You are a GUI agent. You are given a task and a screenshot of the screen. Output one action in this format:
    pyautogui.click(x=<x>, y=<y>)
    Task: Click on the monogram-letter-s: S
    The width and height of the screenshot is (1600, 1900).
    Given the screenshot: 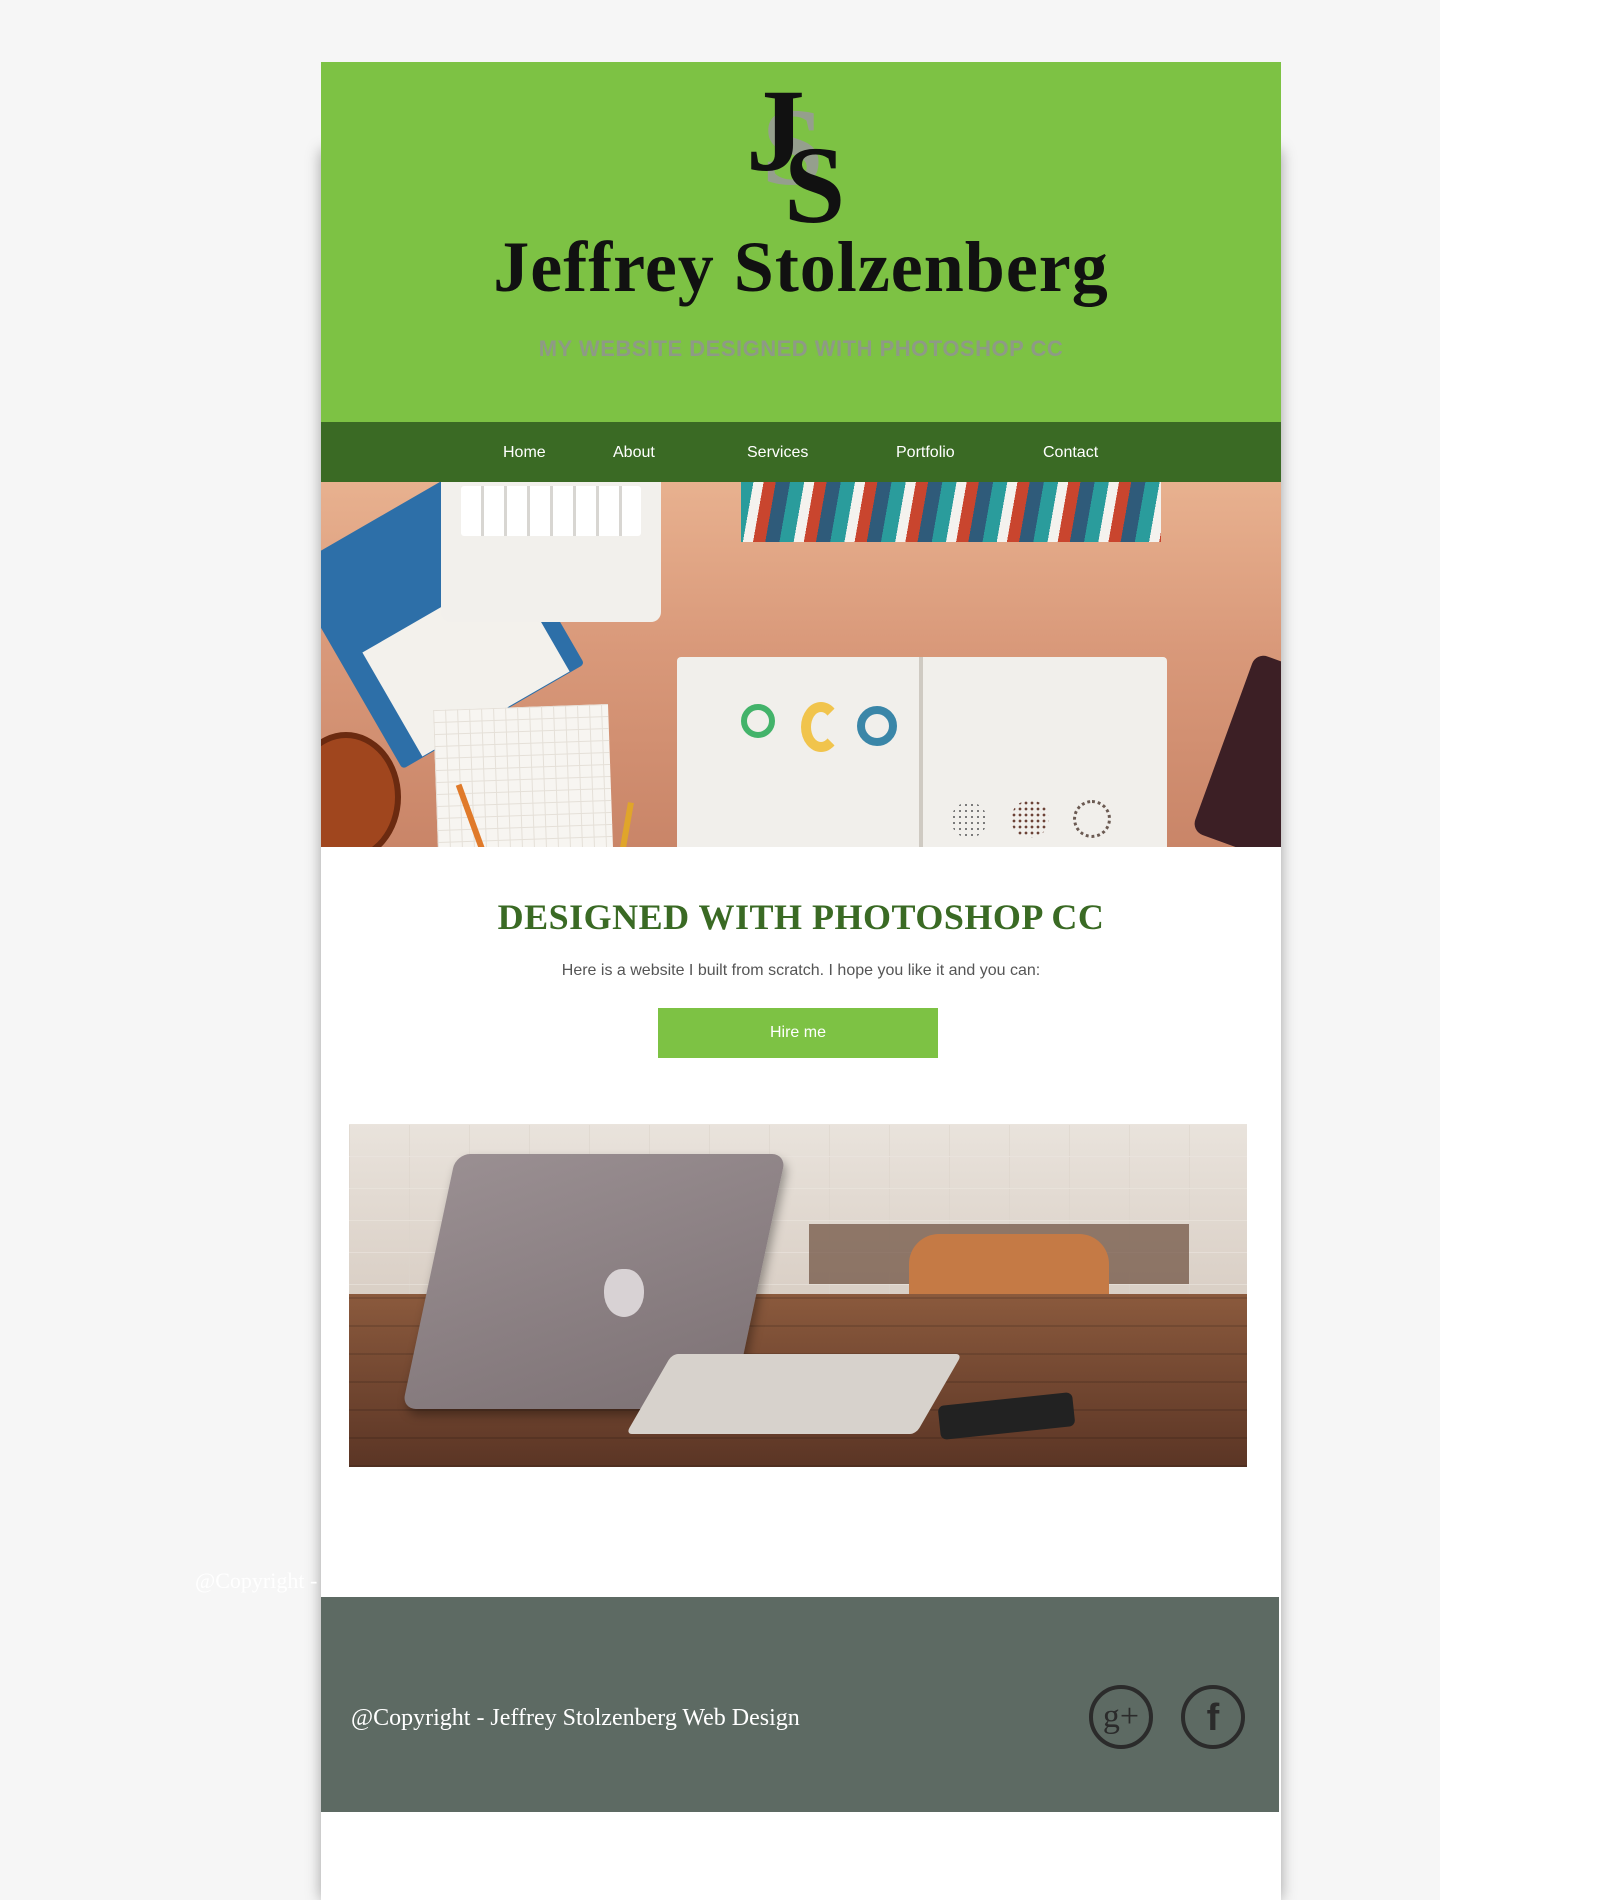 What is the action you would take?
    pyautogui.click(x=815, y=185)
    